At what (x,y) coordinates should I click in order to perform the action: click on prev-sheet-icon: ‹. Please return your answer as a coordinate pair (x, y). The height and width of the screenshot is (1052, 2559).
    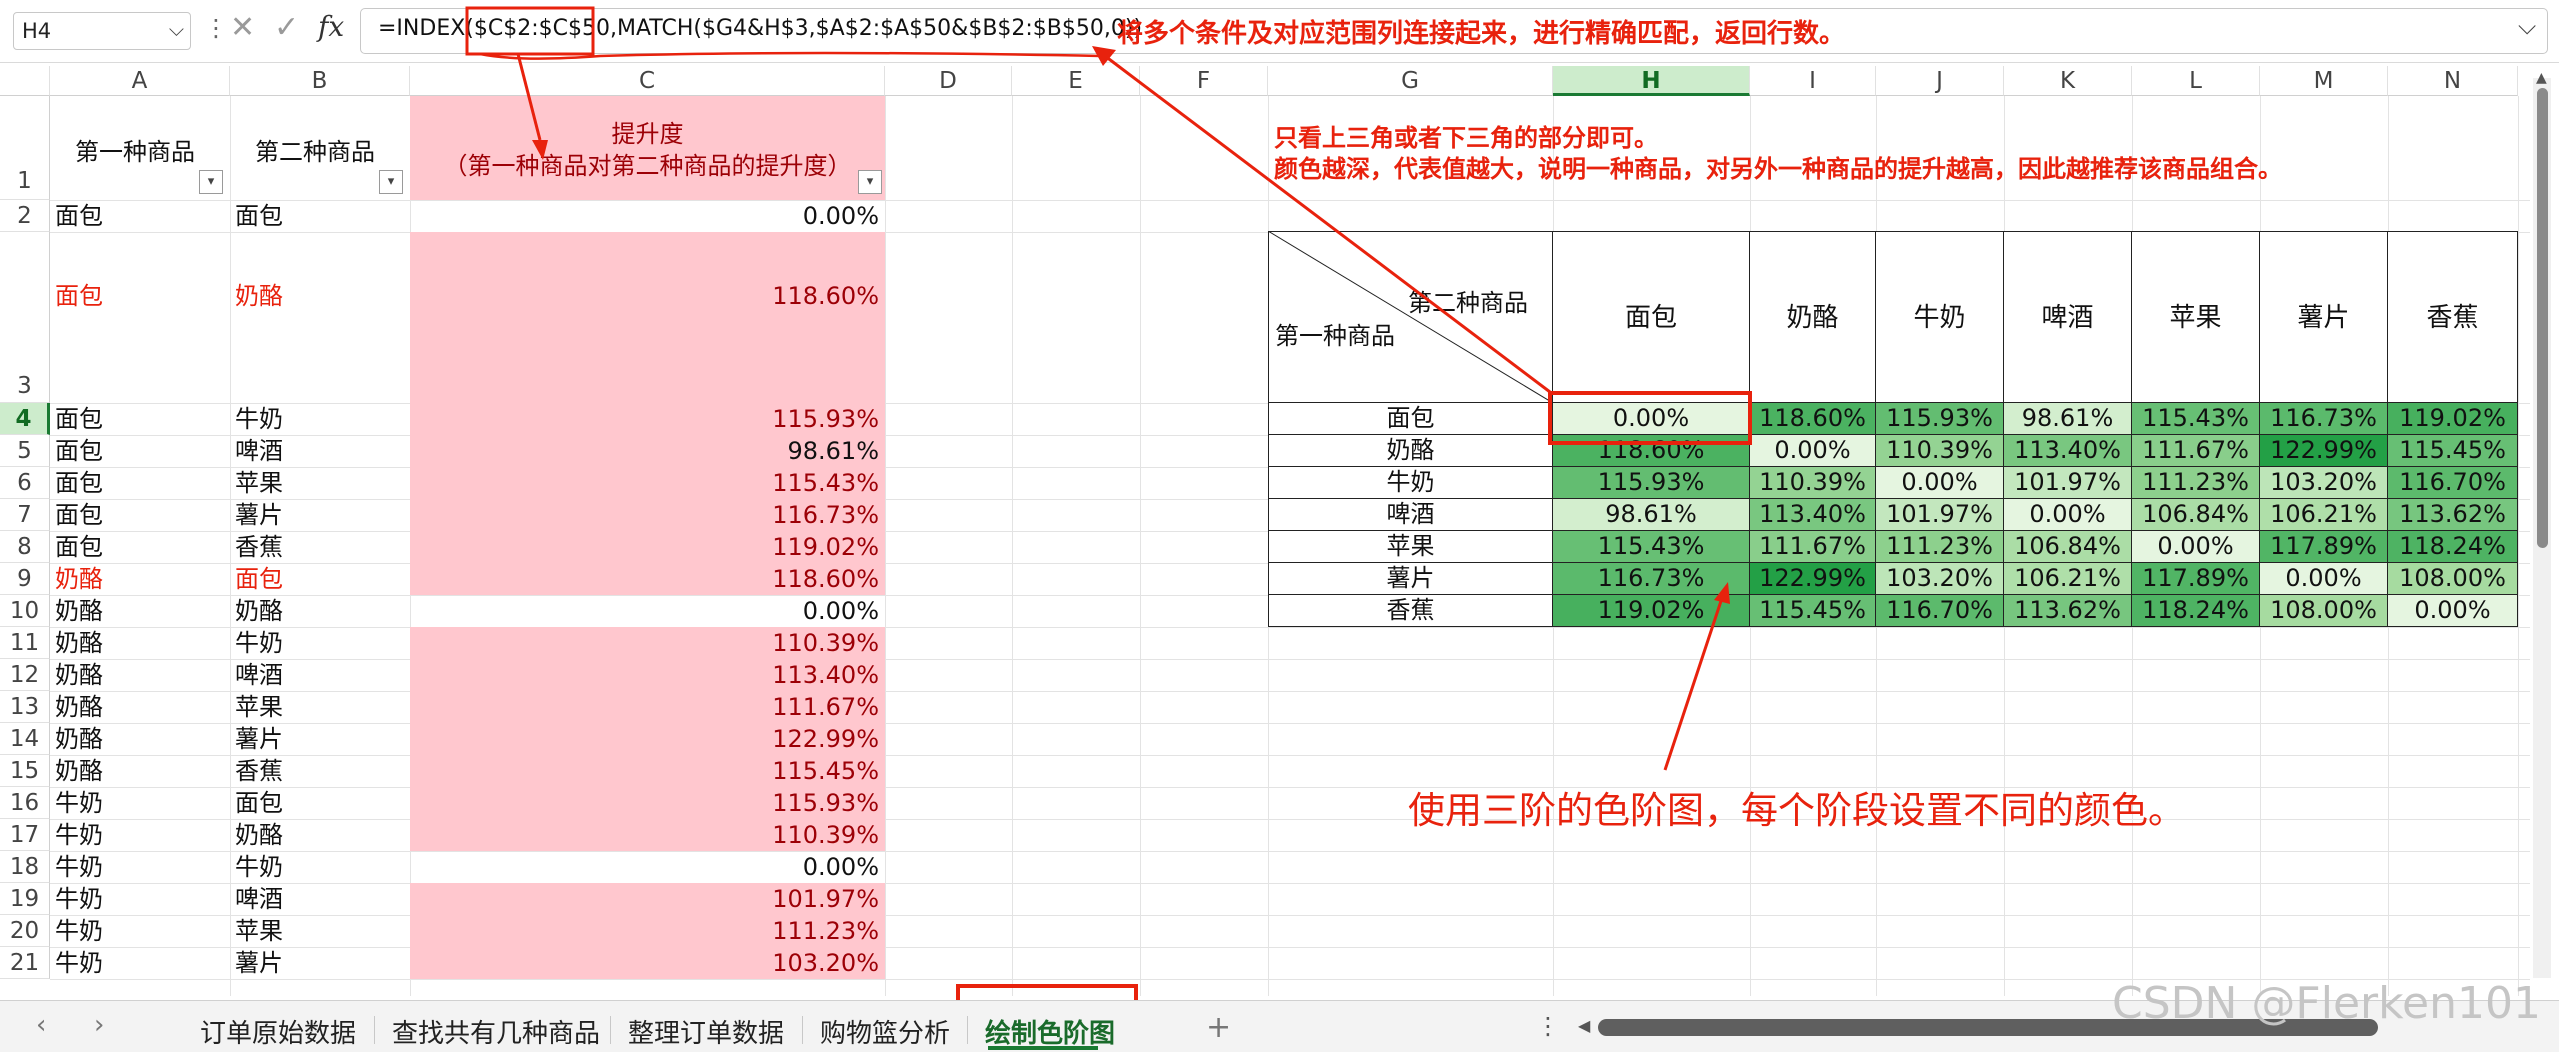
    Looking at the image, I should click on (41, 1025).